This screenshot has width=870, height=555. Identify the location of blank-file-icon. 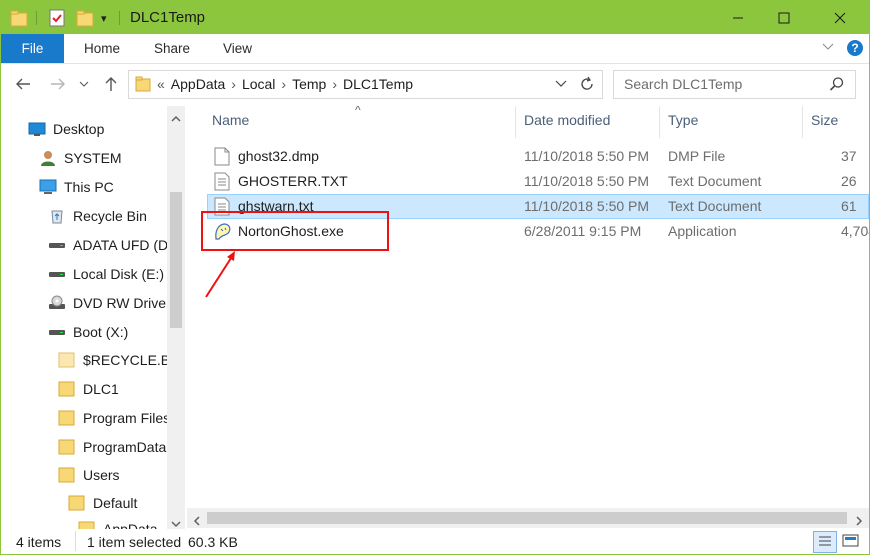
(222, 156).